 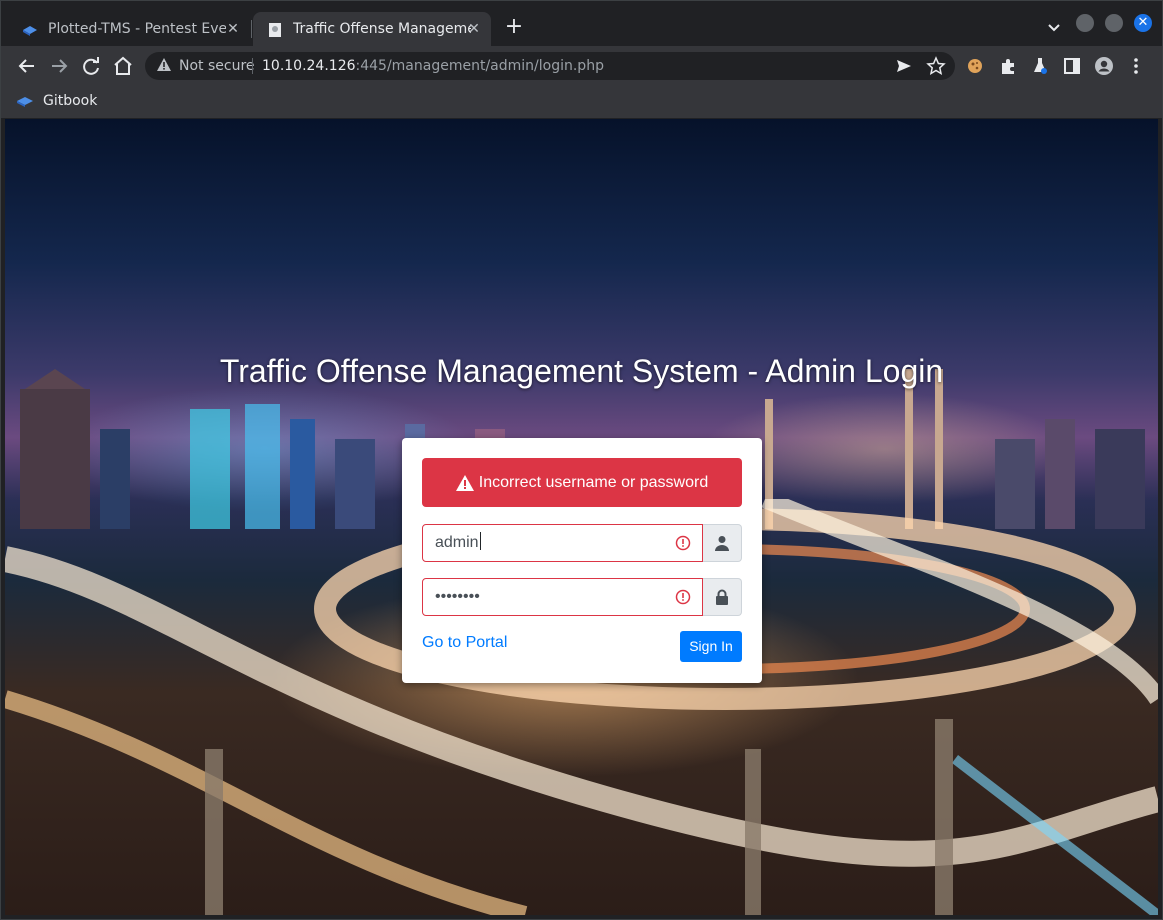 What do you see at coordinates (309, 66) in the screenshot?
I see `url-host: 10.10.24.126` at bounding box center [309, 66].